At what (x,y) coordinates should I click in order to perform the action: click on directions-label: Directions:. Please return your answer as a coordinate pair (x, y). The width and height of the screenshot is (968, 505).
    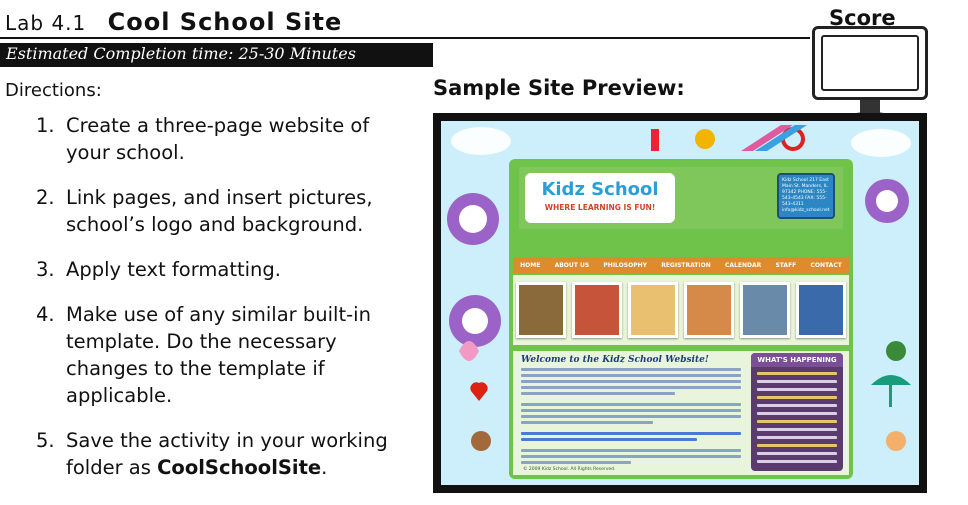
    Looking at the image, I should click on (53, 90).